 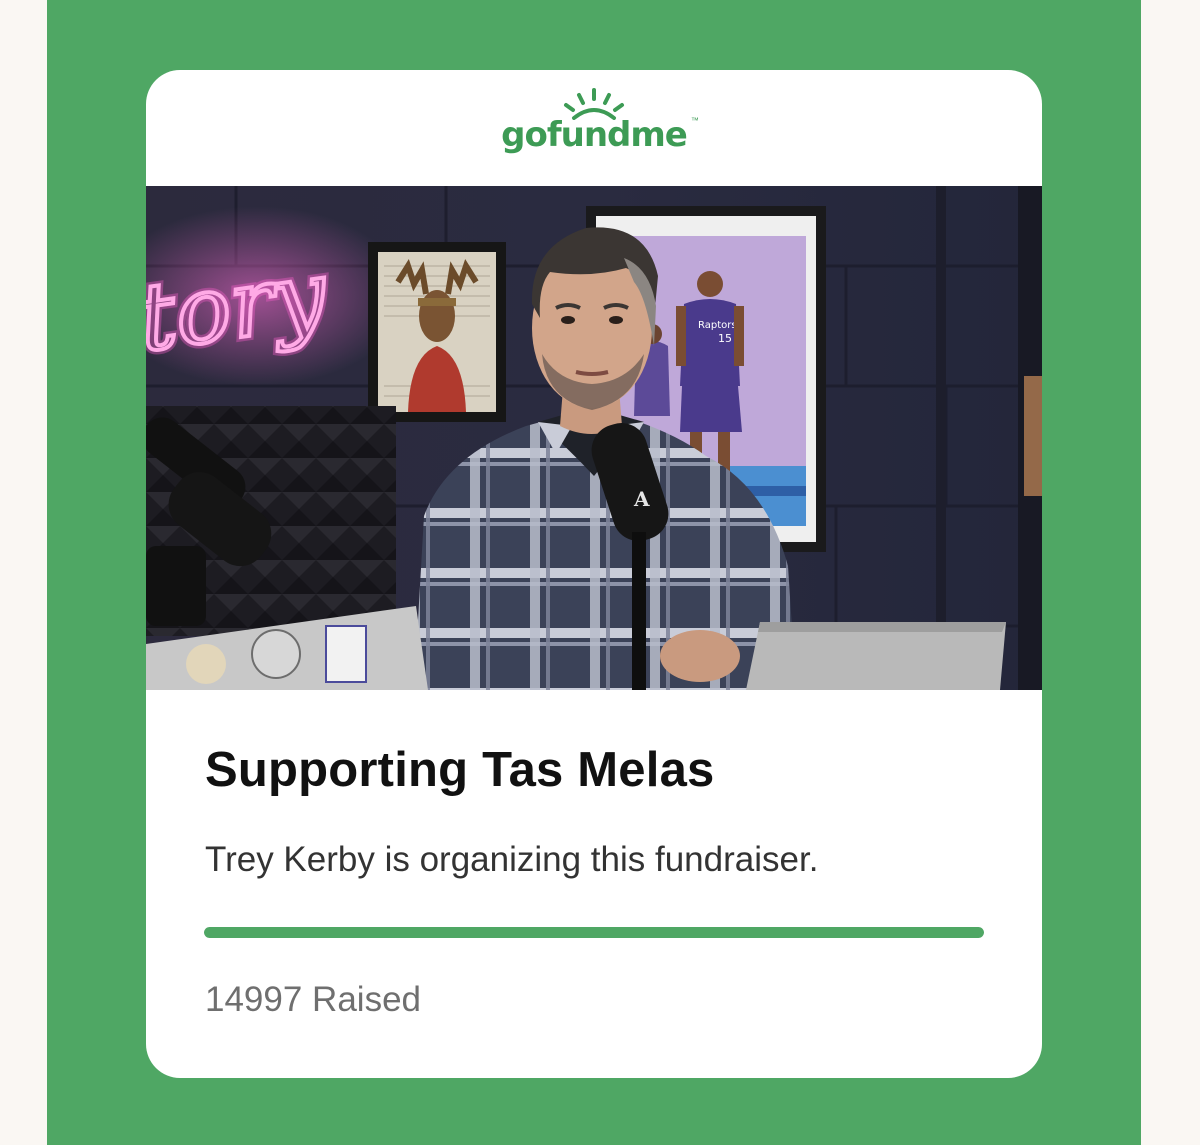 What do you see at coordinates (717, 325) in the screenshot?
I see `jersey-text: Raptors` at bounding box center [717, 325].